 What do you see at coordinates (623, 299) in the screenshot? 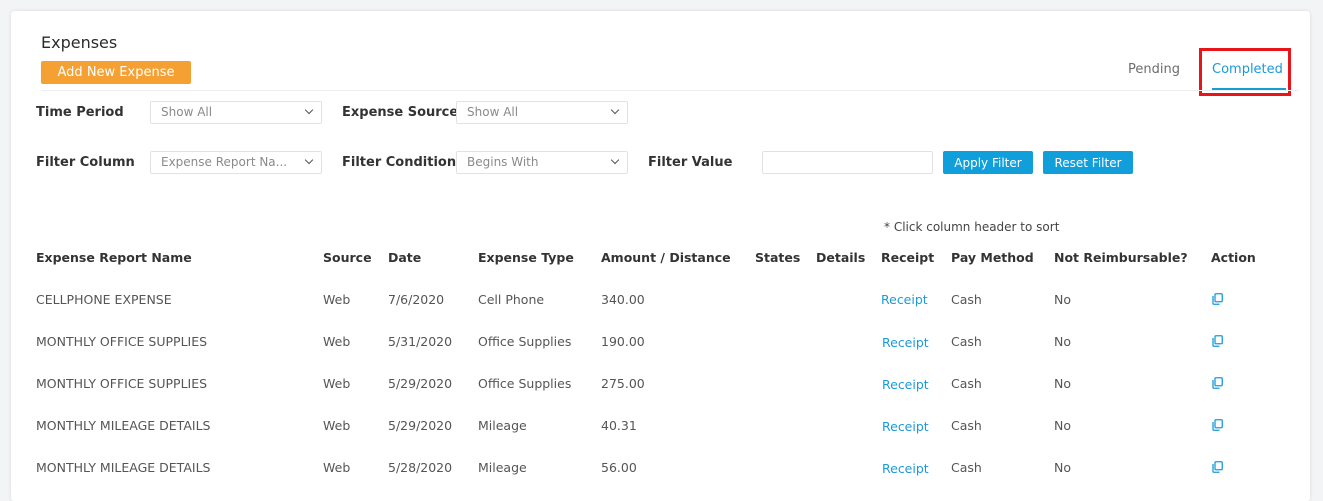
I see `cell-amount: 340.00` at bounding box center [623, 299].